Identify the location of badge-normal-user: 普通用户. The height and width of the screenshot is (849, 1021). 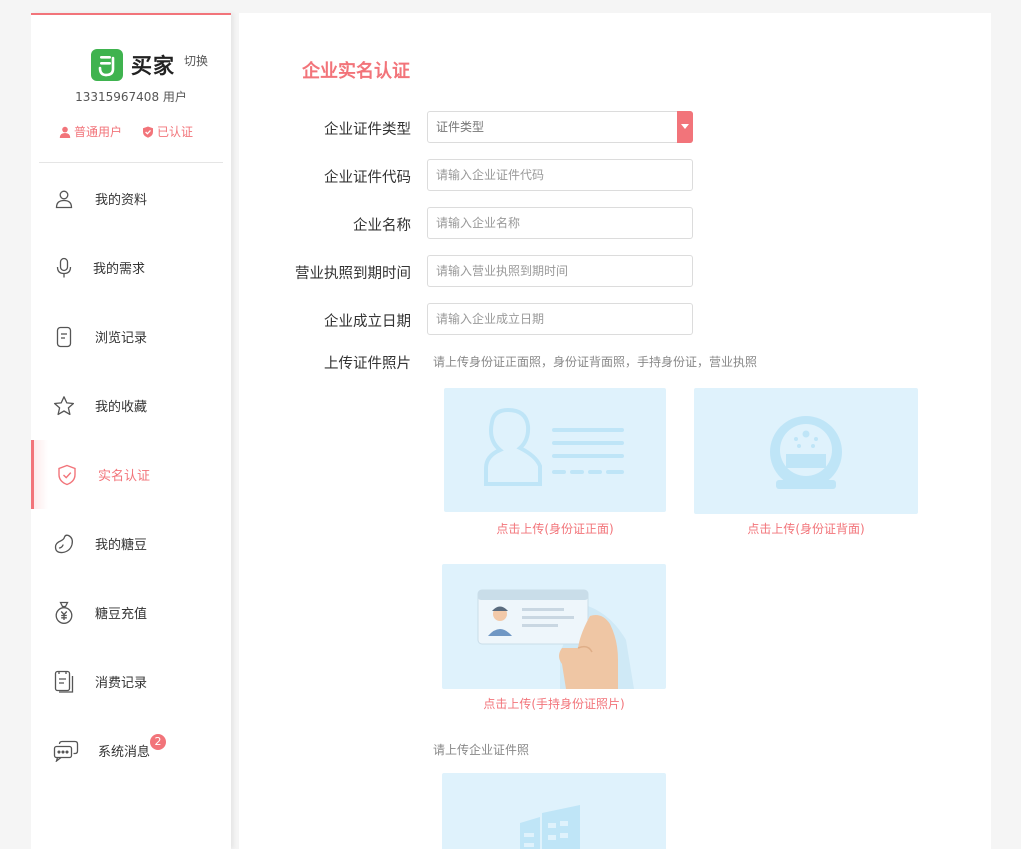
(90, 131).